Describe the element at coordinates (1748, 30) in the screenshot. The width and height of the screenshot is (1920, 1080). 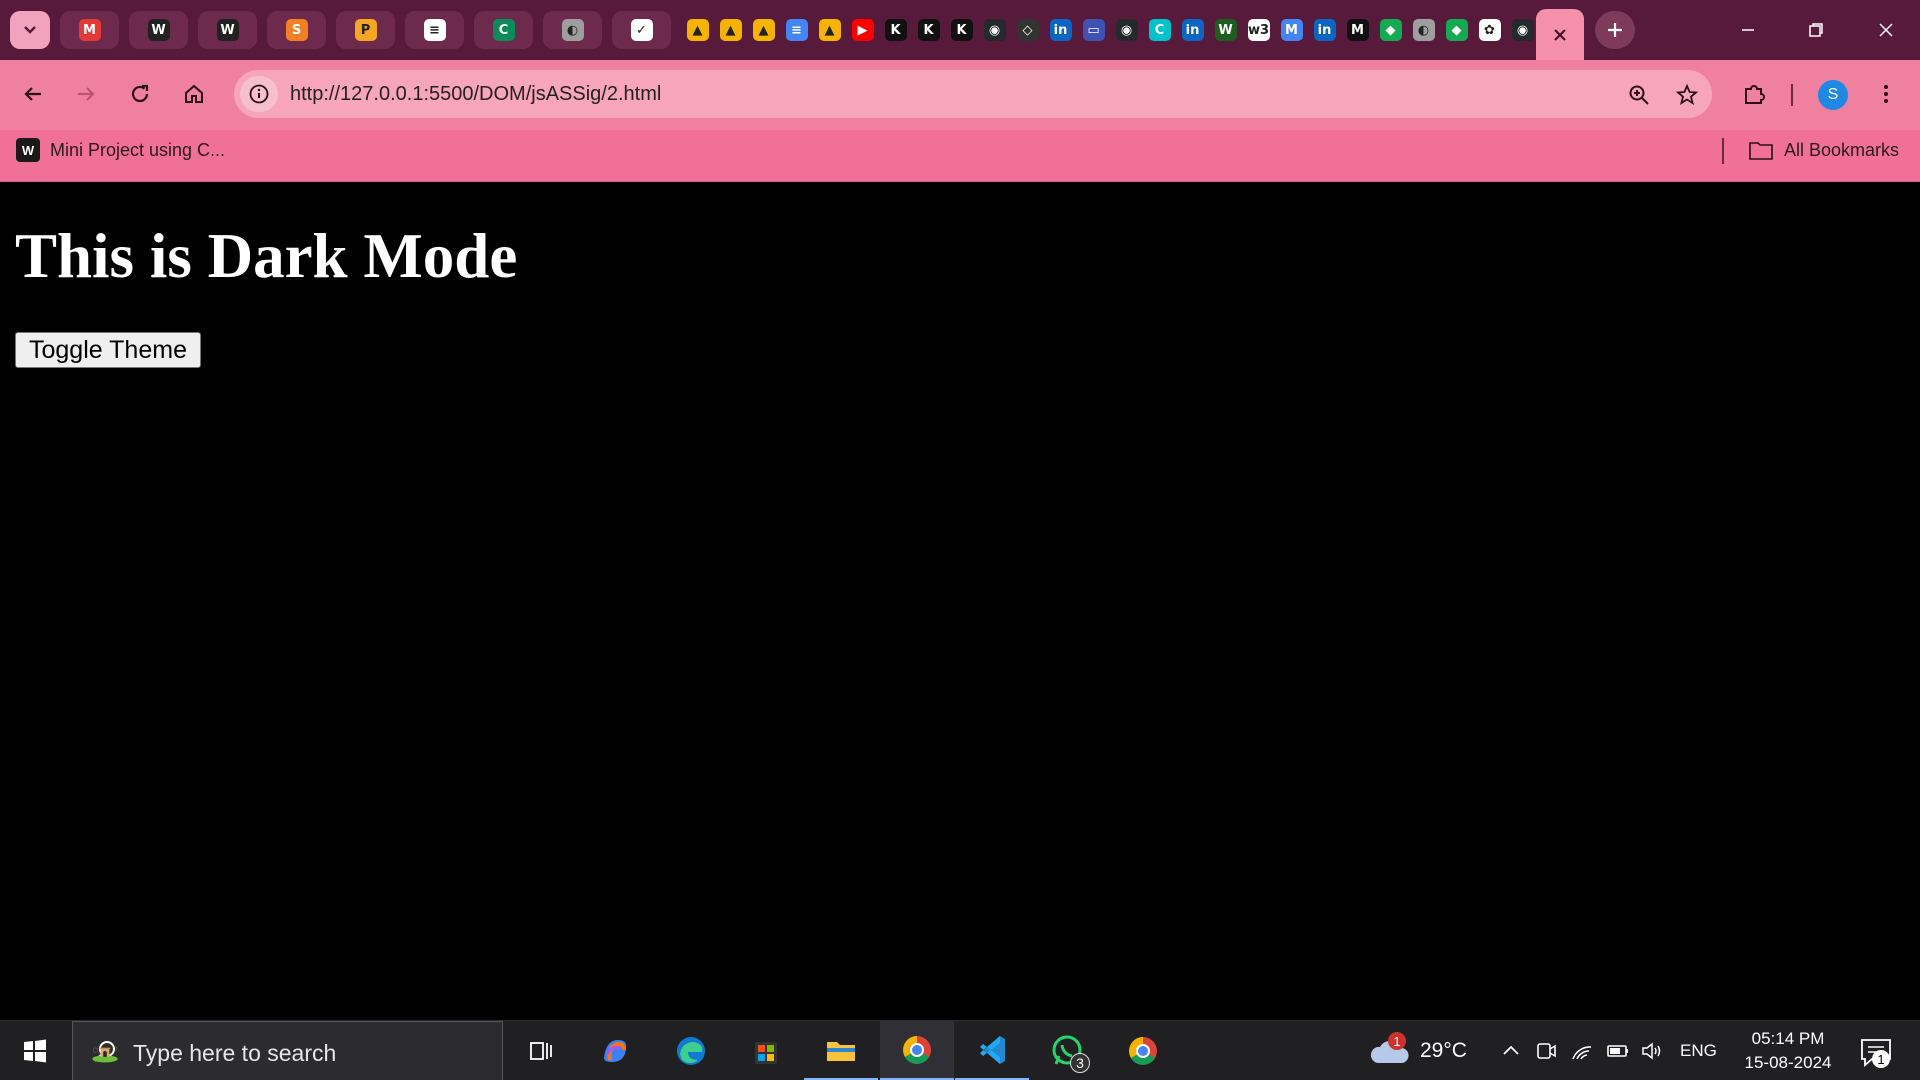
I see `minimize-button` at that location.